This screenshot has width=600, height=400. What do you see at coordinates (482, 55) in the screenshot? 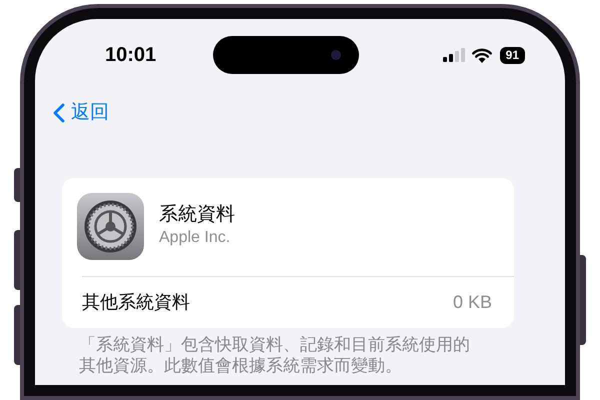
I see `wifi-icon` at bounding box center [482, 55].